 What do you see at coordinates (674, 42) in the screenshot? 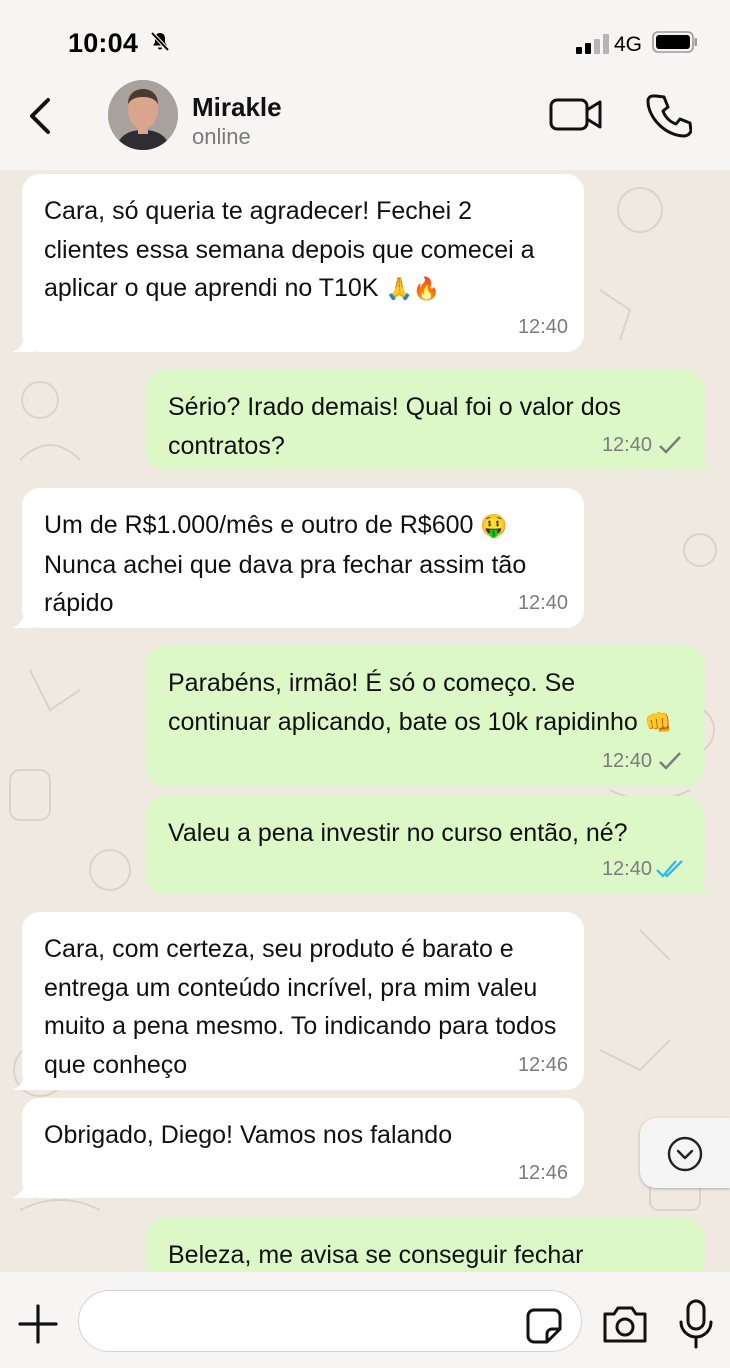
I see `battery-icon` at bounding box center [674, 42].